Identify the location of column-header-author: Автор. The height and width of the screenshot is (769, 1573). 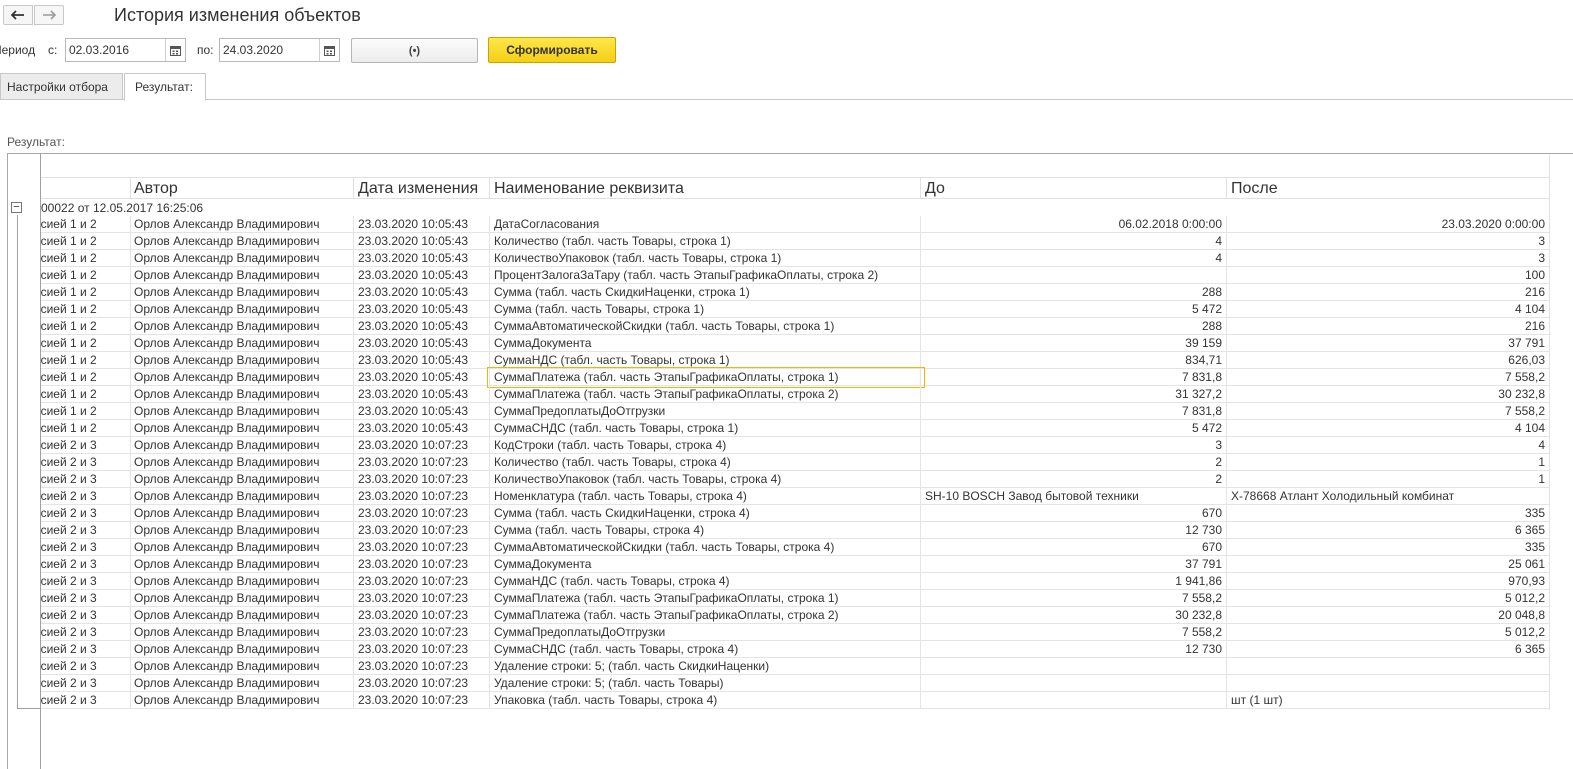
(156, 189).